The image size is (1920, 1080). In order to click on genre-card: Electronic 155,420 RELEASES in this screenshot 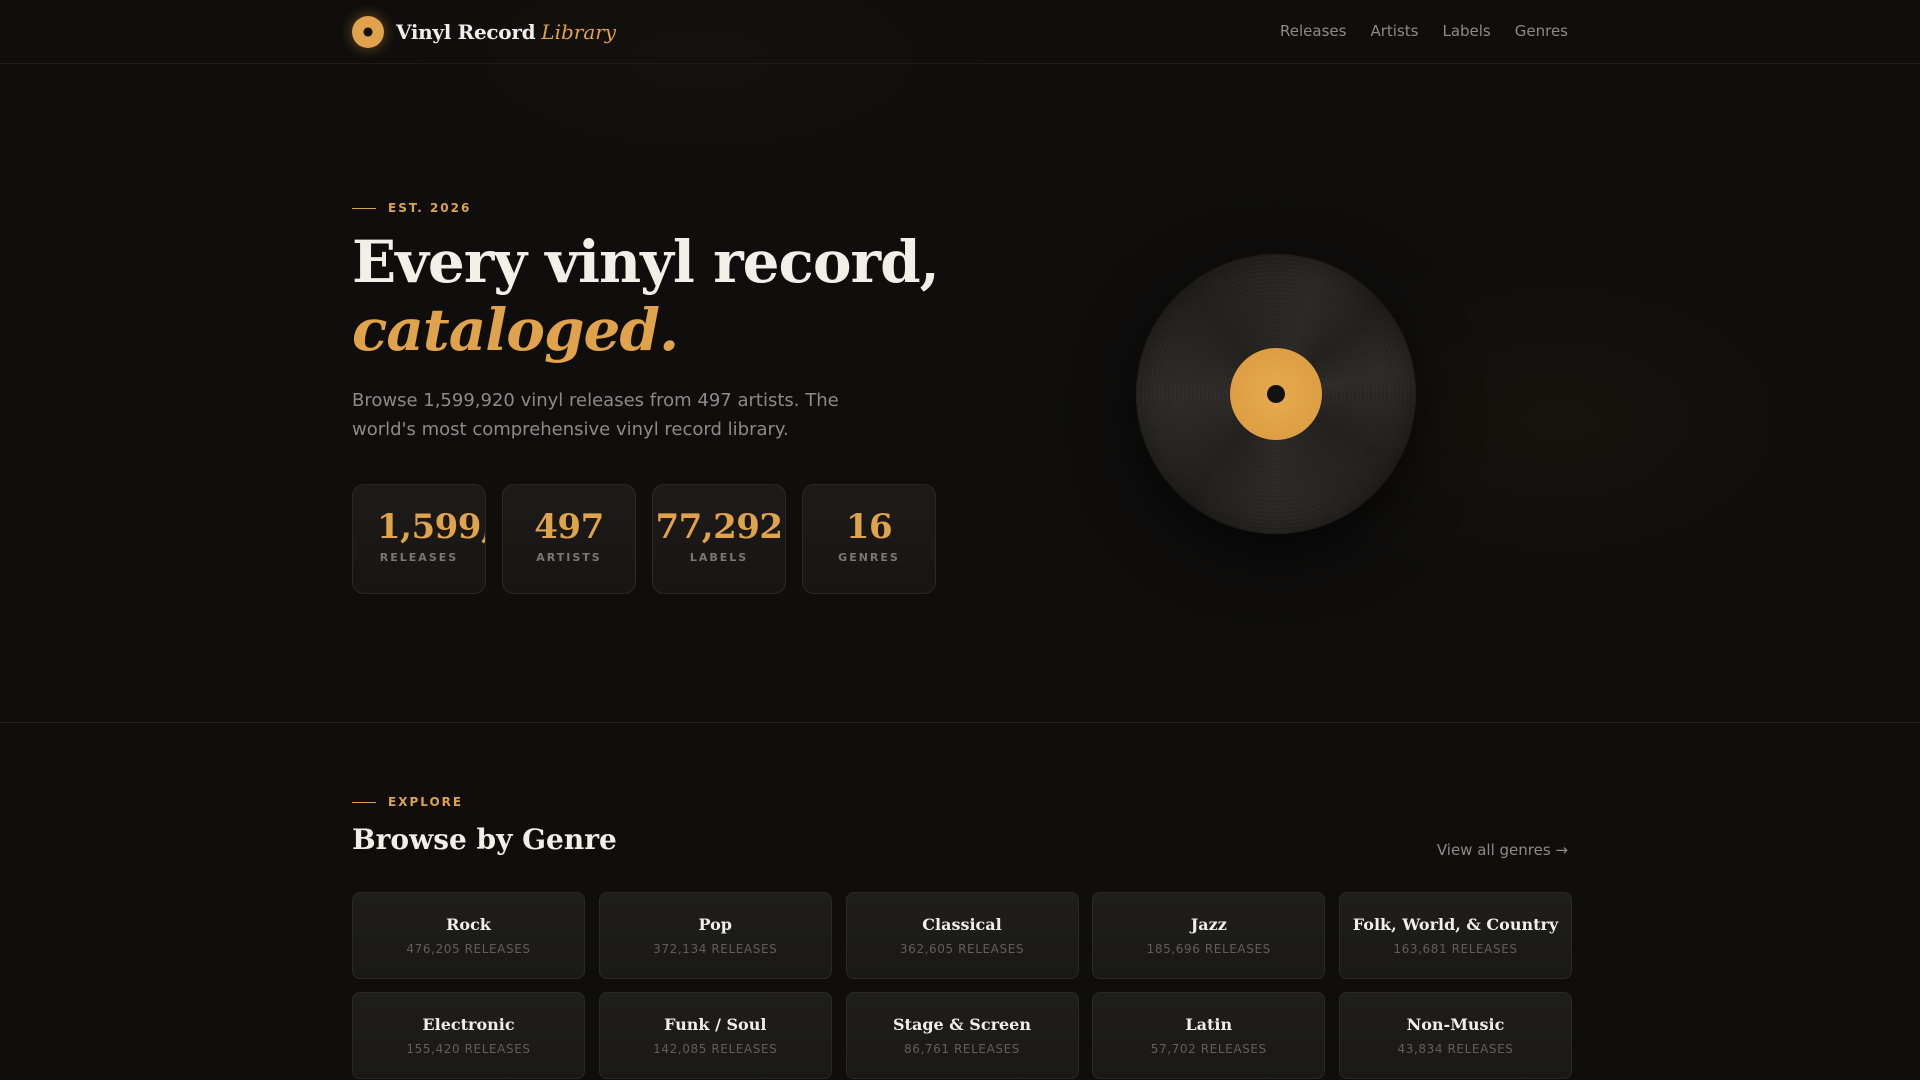, I will do `click(468, 1035)`.